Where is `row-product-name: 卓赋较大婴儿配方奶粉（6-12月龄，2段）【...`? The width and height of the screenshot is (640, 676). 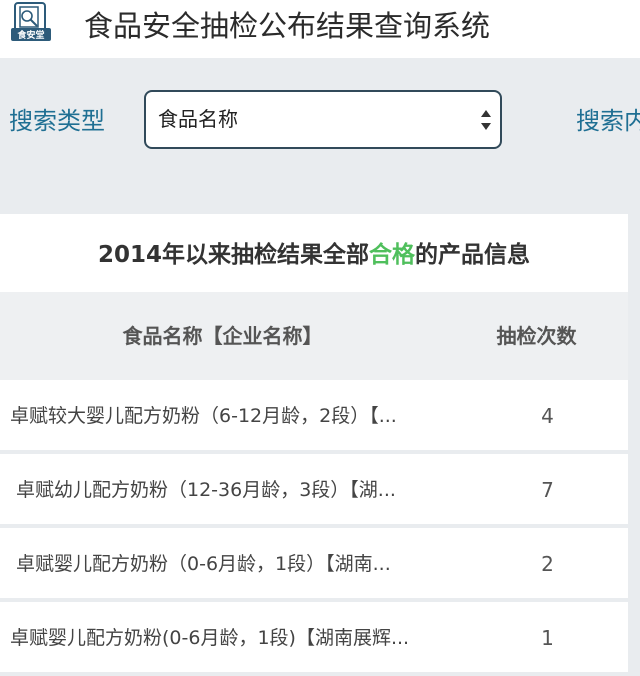 row-product-name: 卓赋较大婴儿配方奶粉（6-12月龄，2段）【... is located at coordinates (203, 416).